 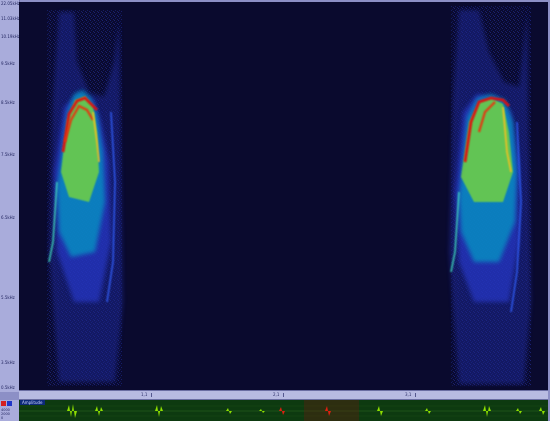 I want to click on ruler-label: 3,1, so click(x=408, y=394).